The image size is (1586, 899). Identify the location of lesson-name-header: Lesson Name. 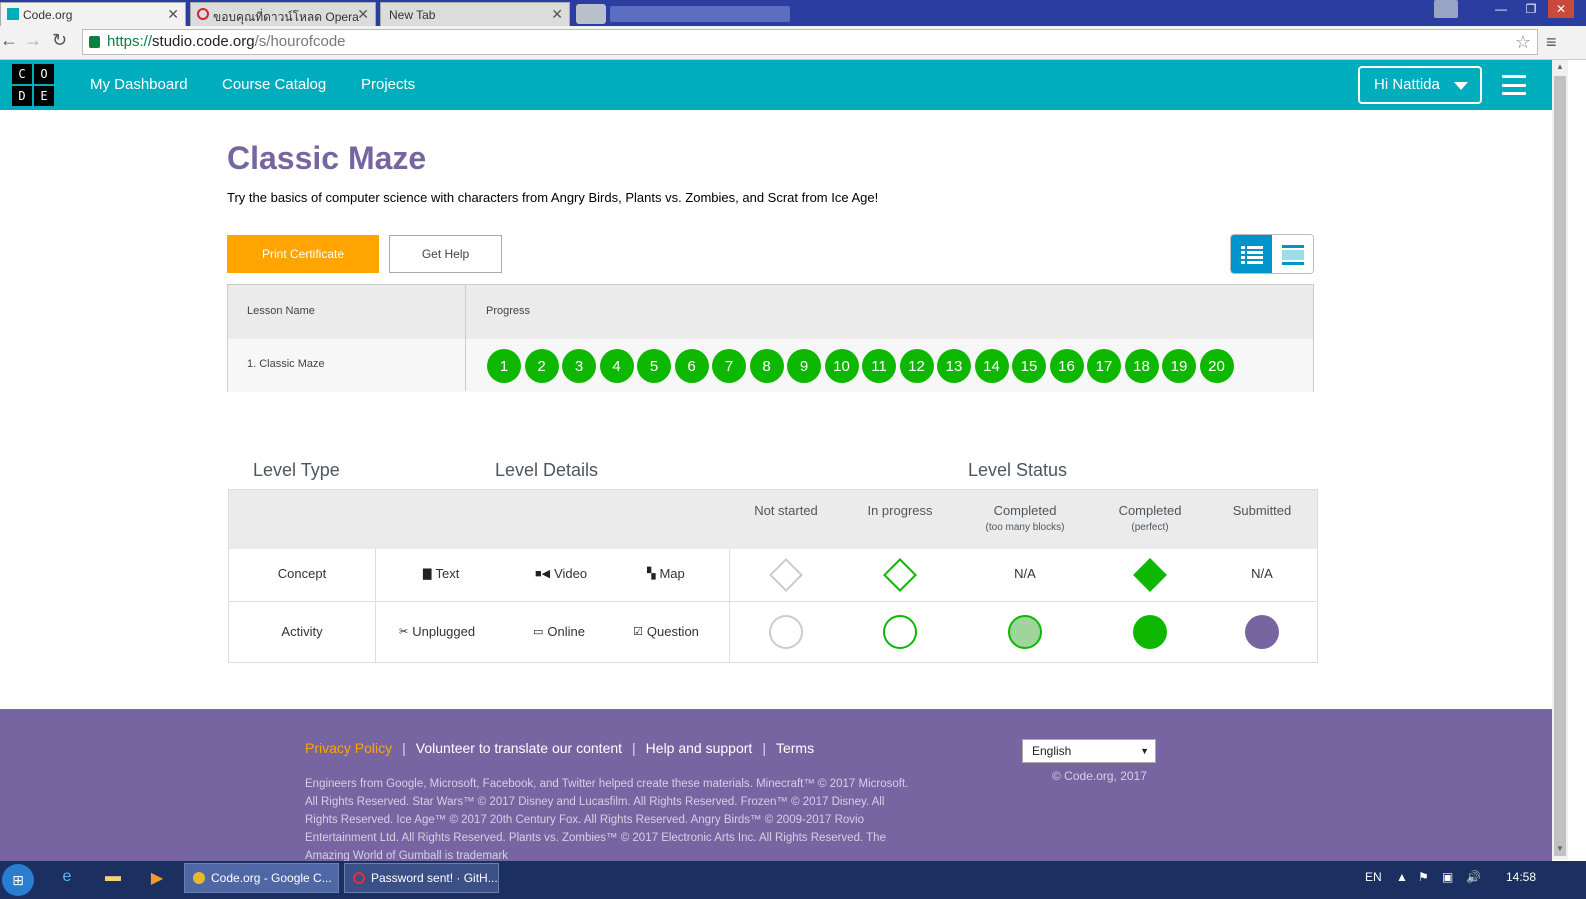
(281, 311).